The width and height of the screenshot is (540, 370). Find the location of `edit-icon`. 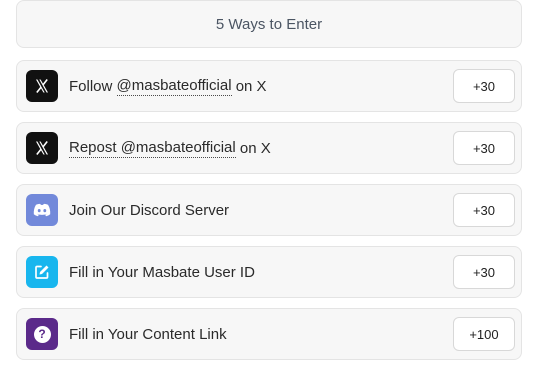

edit-icon is located at coordinates (42, 272).